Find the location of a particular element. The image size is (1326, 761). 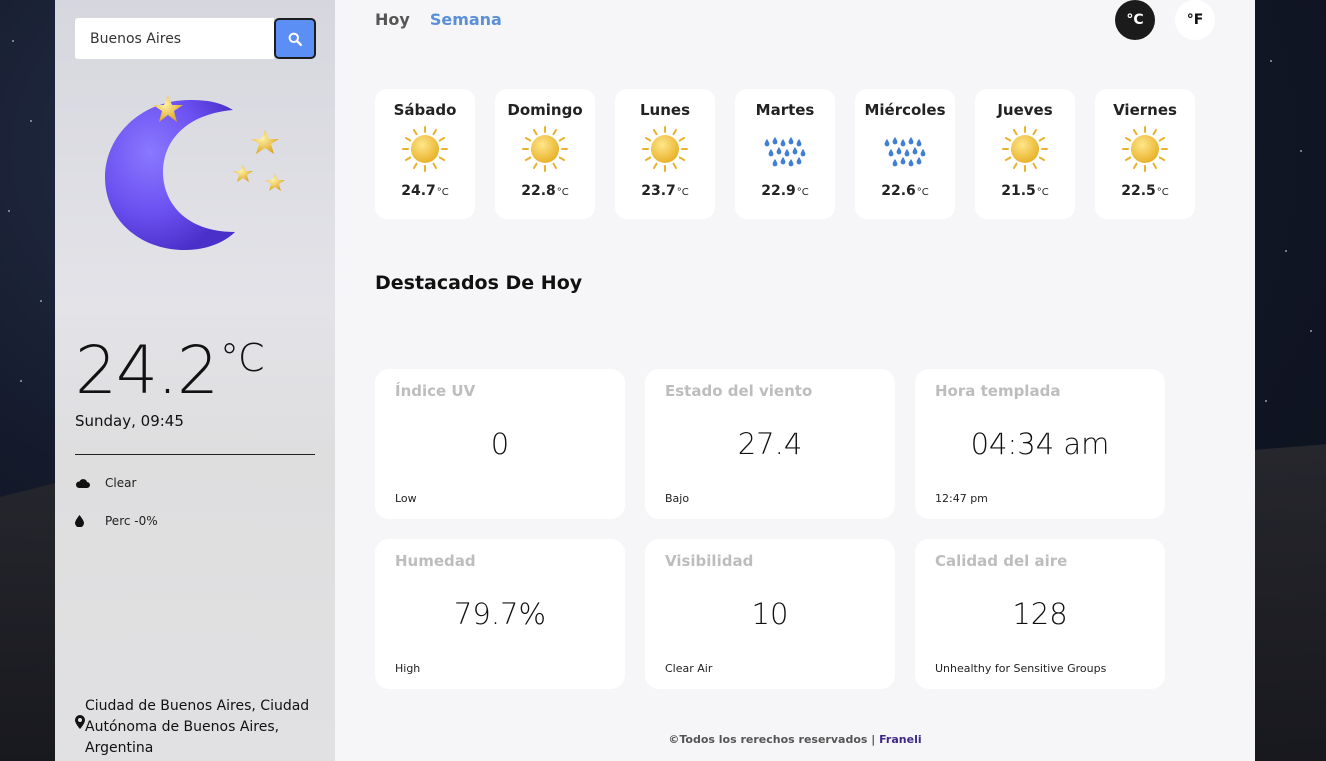

current-datetime: Sunday, 09:45 is located at coordinates (129, 421).